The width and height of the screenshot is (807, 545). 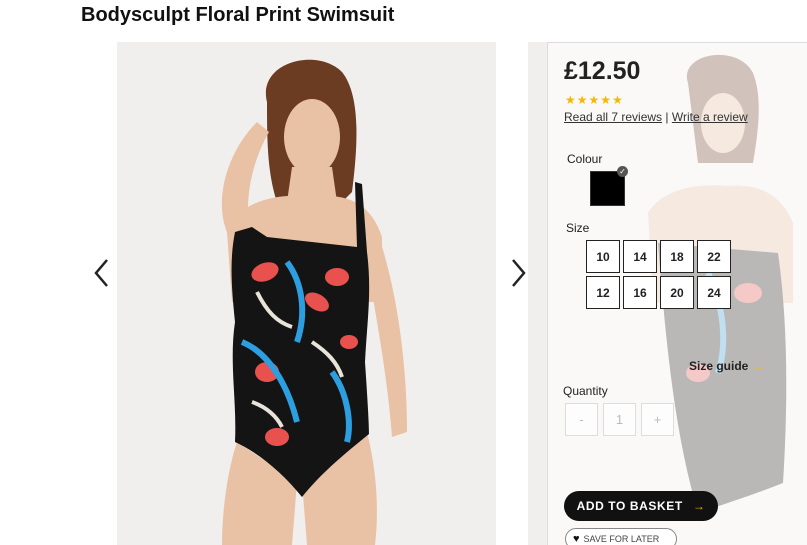 I want to click on quantity-input: 1, so click(x=619, y=419).